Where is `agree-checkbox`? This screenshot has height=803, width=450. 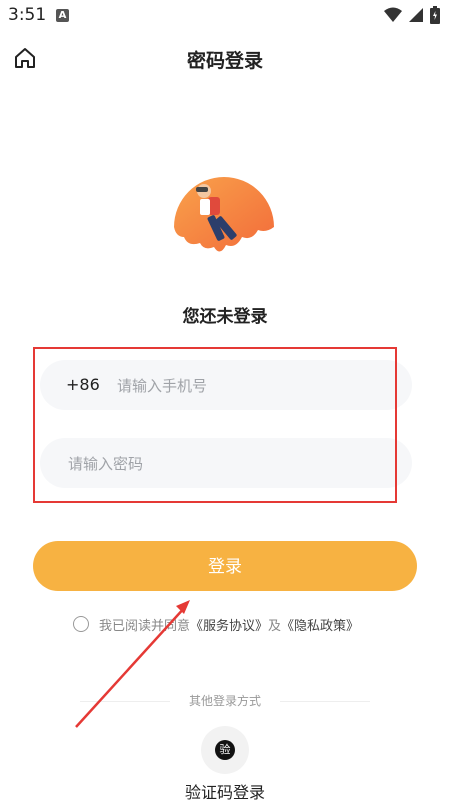 agree-checkbox is located at coordinates (81, 624).